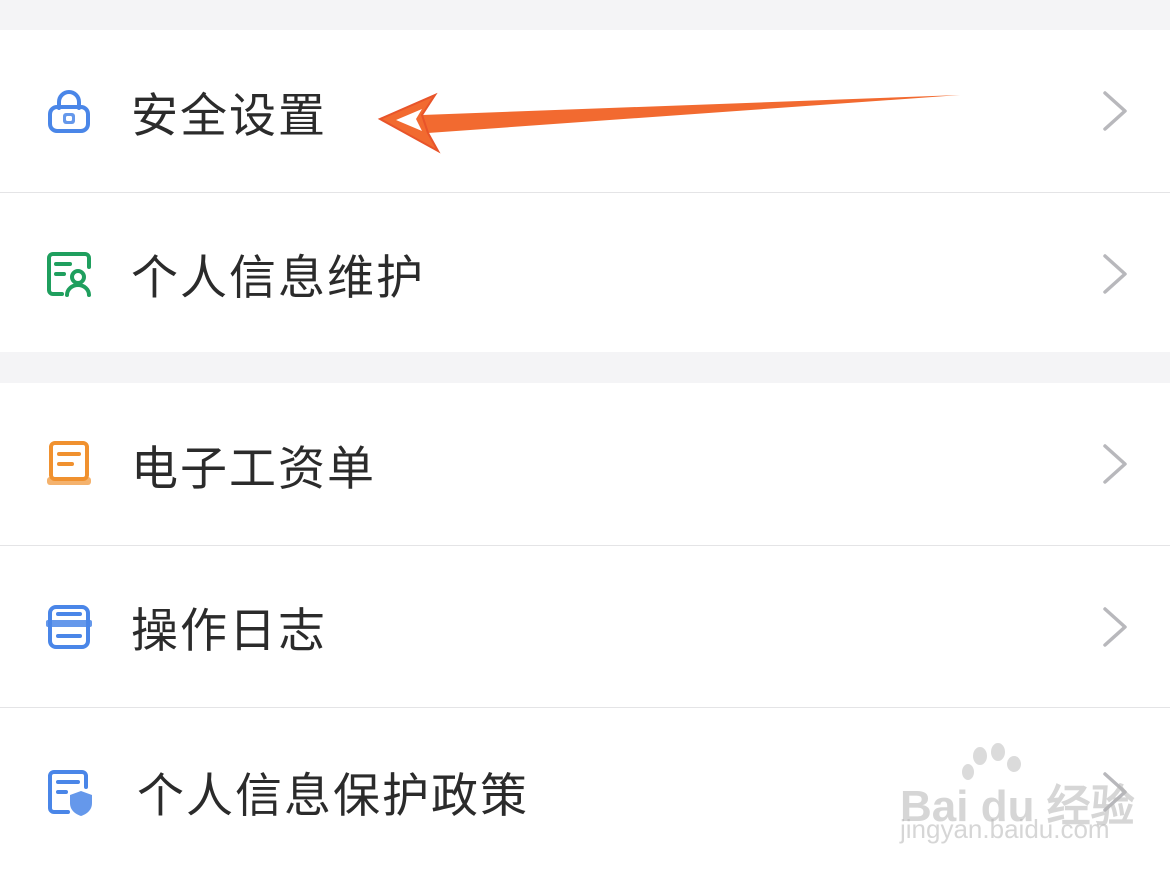 The image size is (1170, 877). I want to click on menu-item-label: 个人信息维护, so click(278, 278).